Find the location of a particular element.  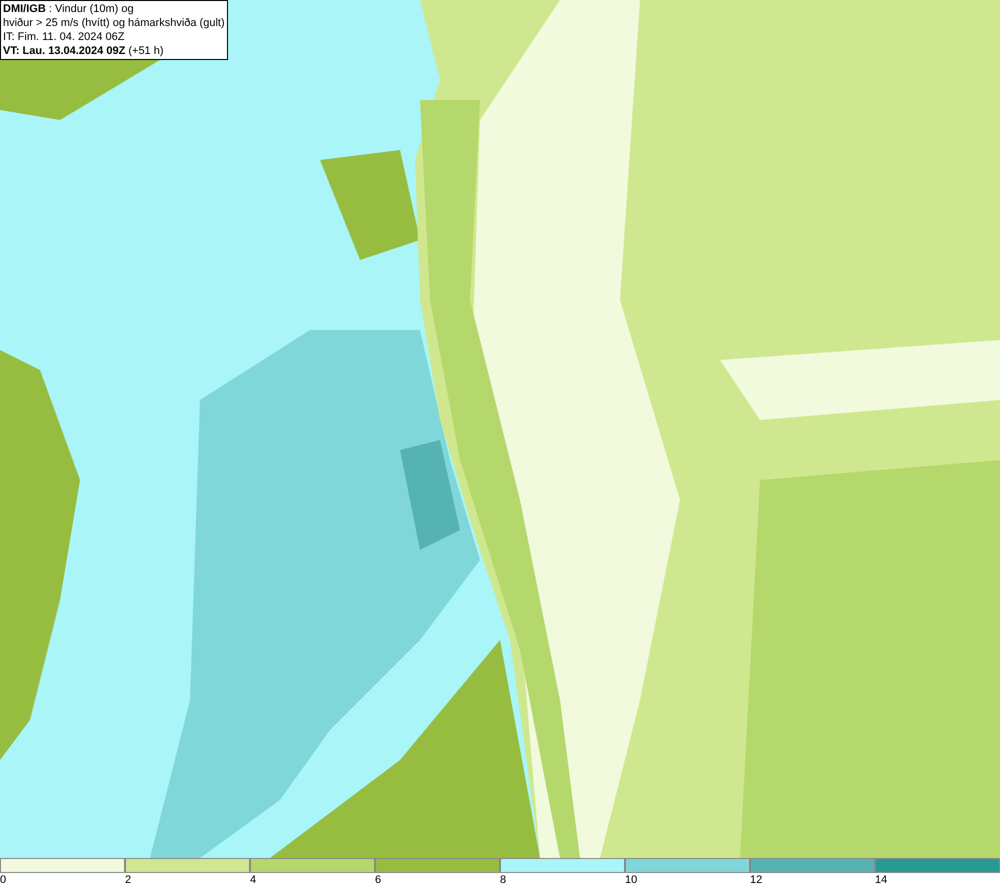

legend-label: 2 is located at coordinates (128, 880).